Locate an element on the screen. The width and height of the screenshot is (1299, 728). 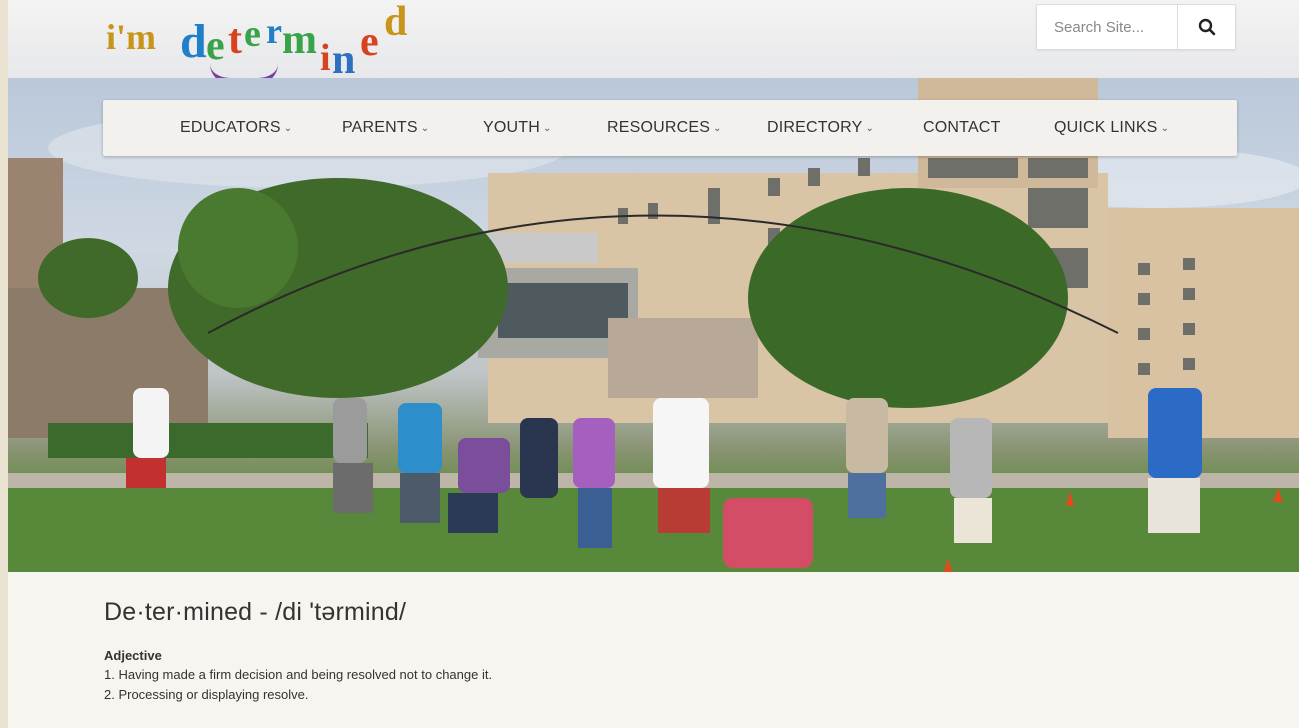
logo-letter-e2: e is located at coordinates (252, 34).